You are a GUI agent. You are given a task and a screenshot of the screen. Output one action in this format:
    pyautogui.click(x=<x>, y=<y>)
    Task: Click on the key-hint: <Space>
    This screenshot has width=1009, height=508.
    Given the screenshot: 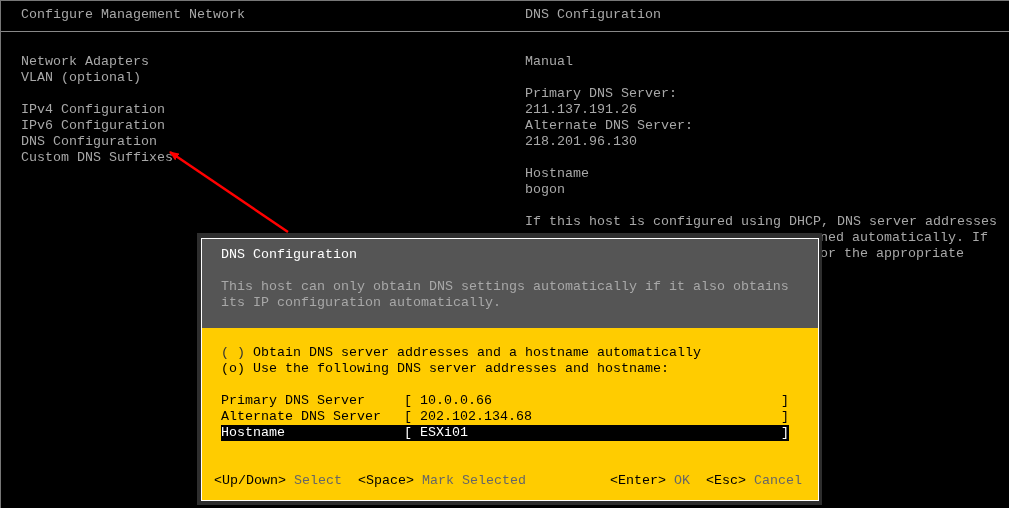 What is the action you would take?
    pyautogui.click(x=386, y=481)
    